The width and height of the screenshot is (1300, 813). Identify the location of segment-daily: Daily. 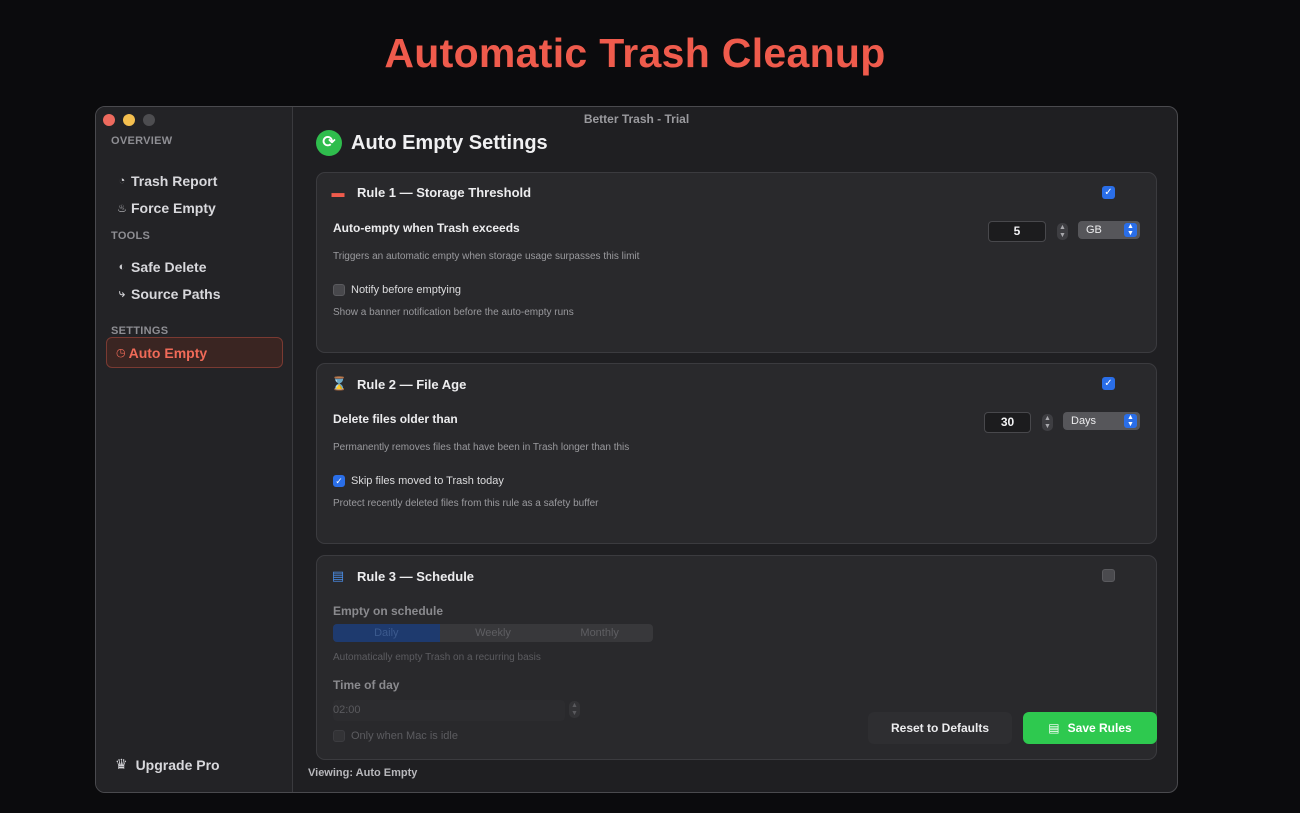
(386, 633).